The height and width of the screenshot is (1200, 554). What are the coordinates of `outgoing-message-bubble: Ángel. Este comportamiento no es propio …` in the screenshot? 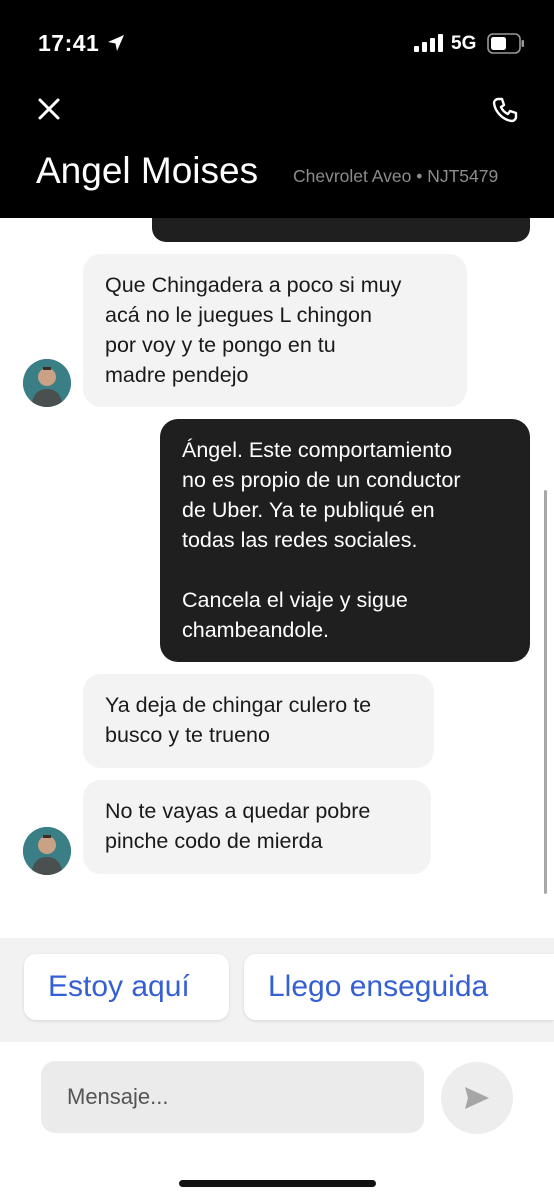 It's located at (345, 540).